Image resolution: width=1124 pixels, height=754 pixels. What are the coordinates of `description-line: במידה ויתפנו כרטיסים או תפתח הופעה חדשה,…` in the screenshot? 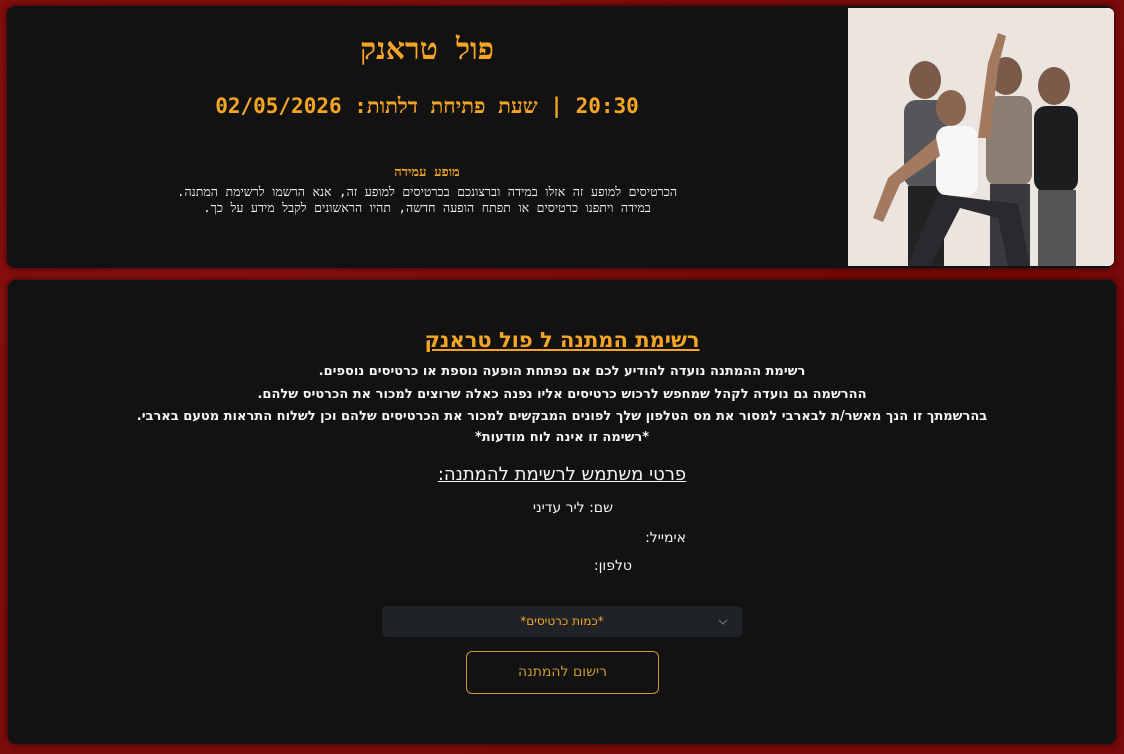 It's located at (427, 207).